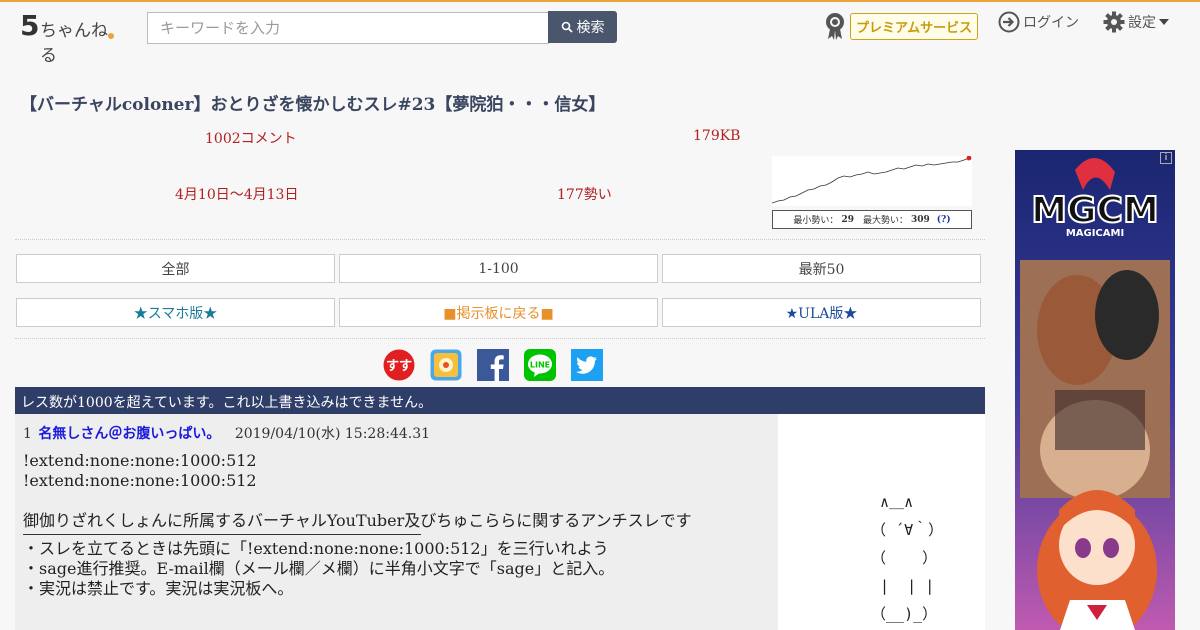  What do you see at coordinates (821, 268) in the screenshot?
I see `nav-latest50-button: 最新50` at bounding box center [821, 268].